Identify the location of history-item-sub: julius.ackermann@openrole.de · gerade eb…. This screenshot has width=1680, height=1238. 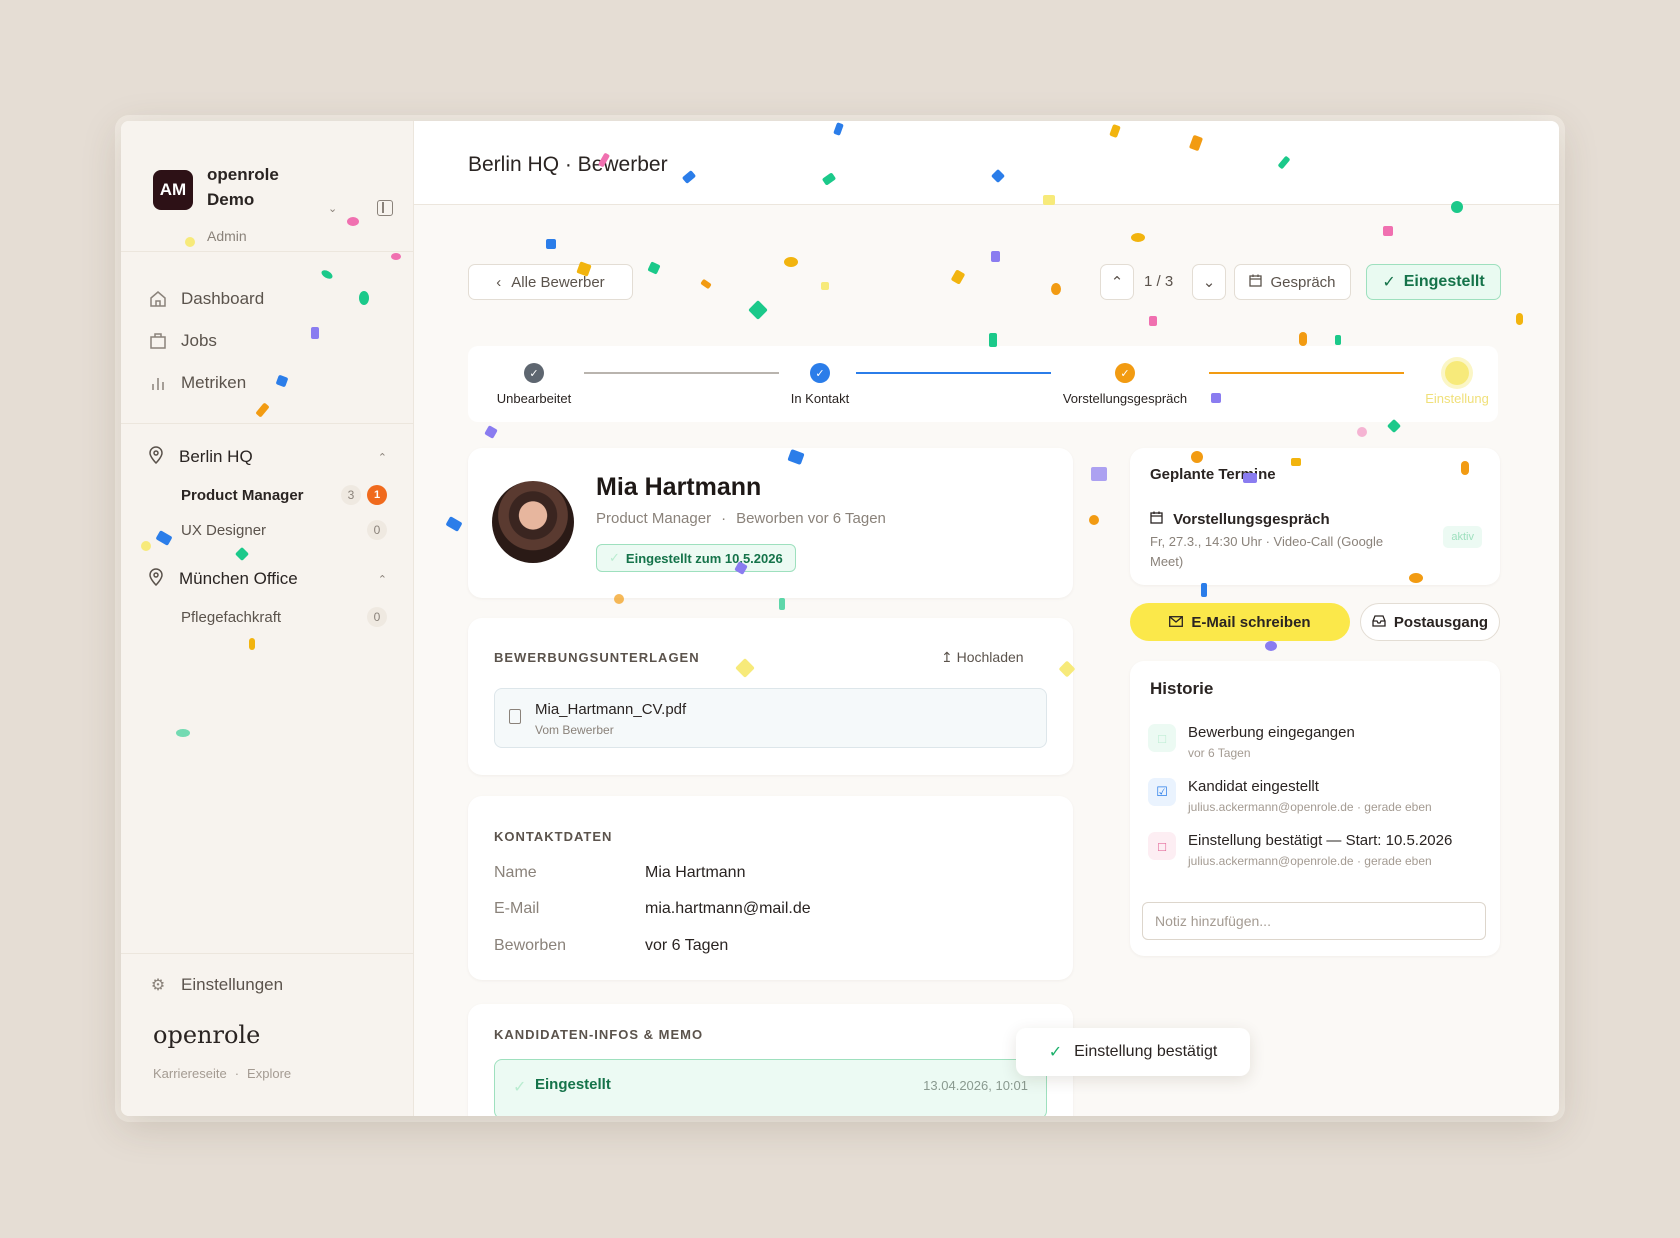
(1310, 861).